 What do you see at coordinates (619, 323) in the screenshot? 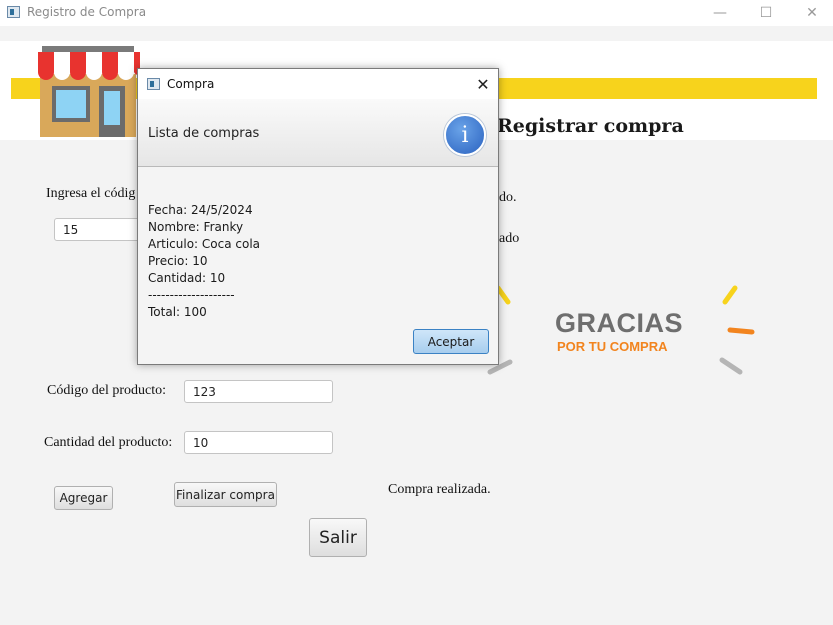
I see `thank-you-title: GRACIAS` at bounding box center [619, 323].